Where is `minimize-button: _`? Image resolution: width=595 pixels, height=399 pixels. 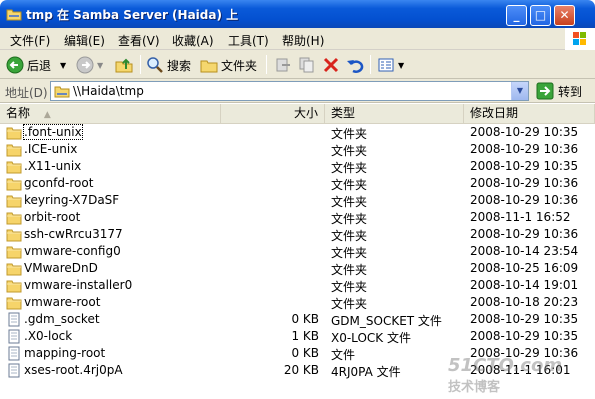
minimize-button: _ is located at coordinates (516, 15).